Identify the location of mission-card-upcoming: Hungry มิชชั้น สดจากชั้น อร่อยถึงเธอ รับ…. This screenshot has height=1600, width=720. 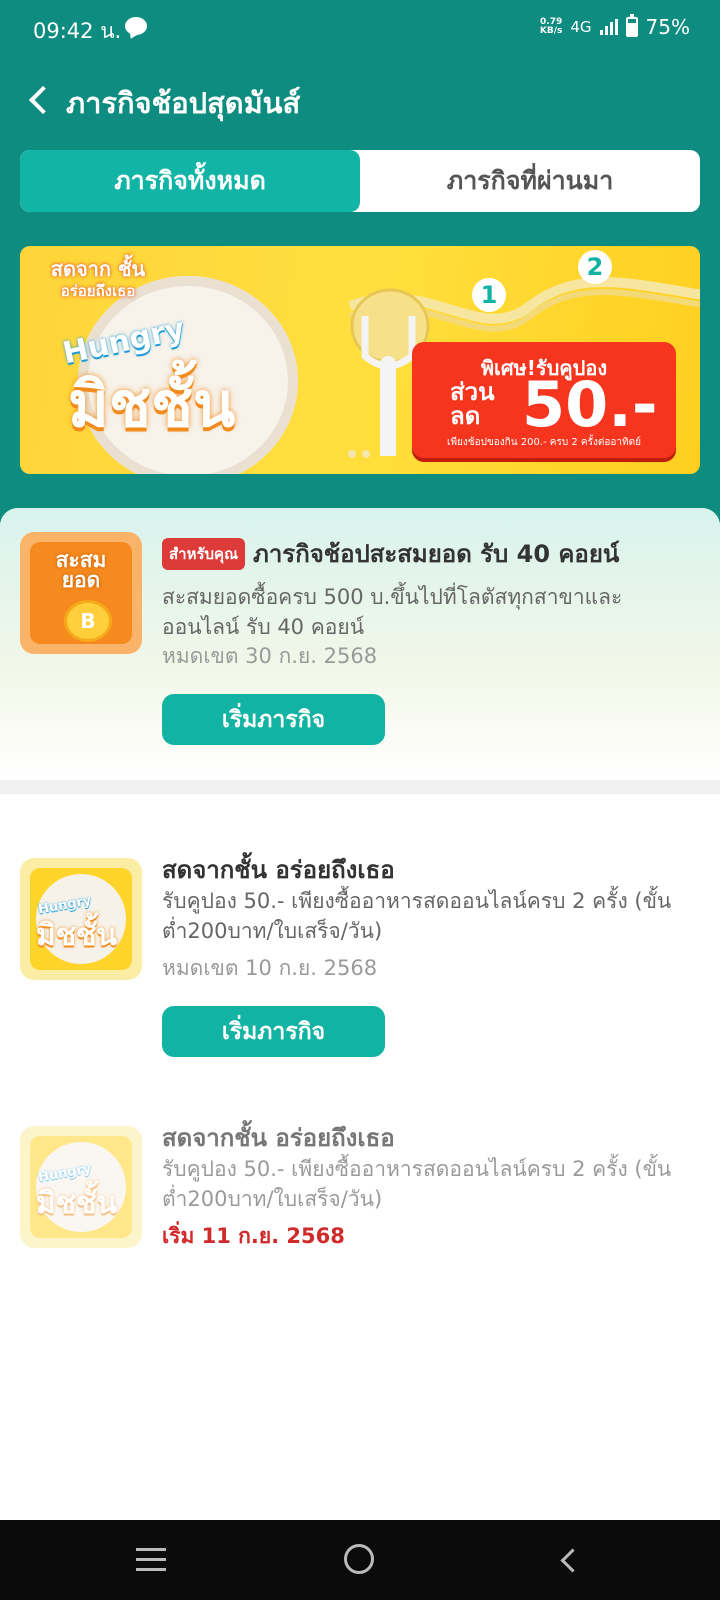
(360, 1164).